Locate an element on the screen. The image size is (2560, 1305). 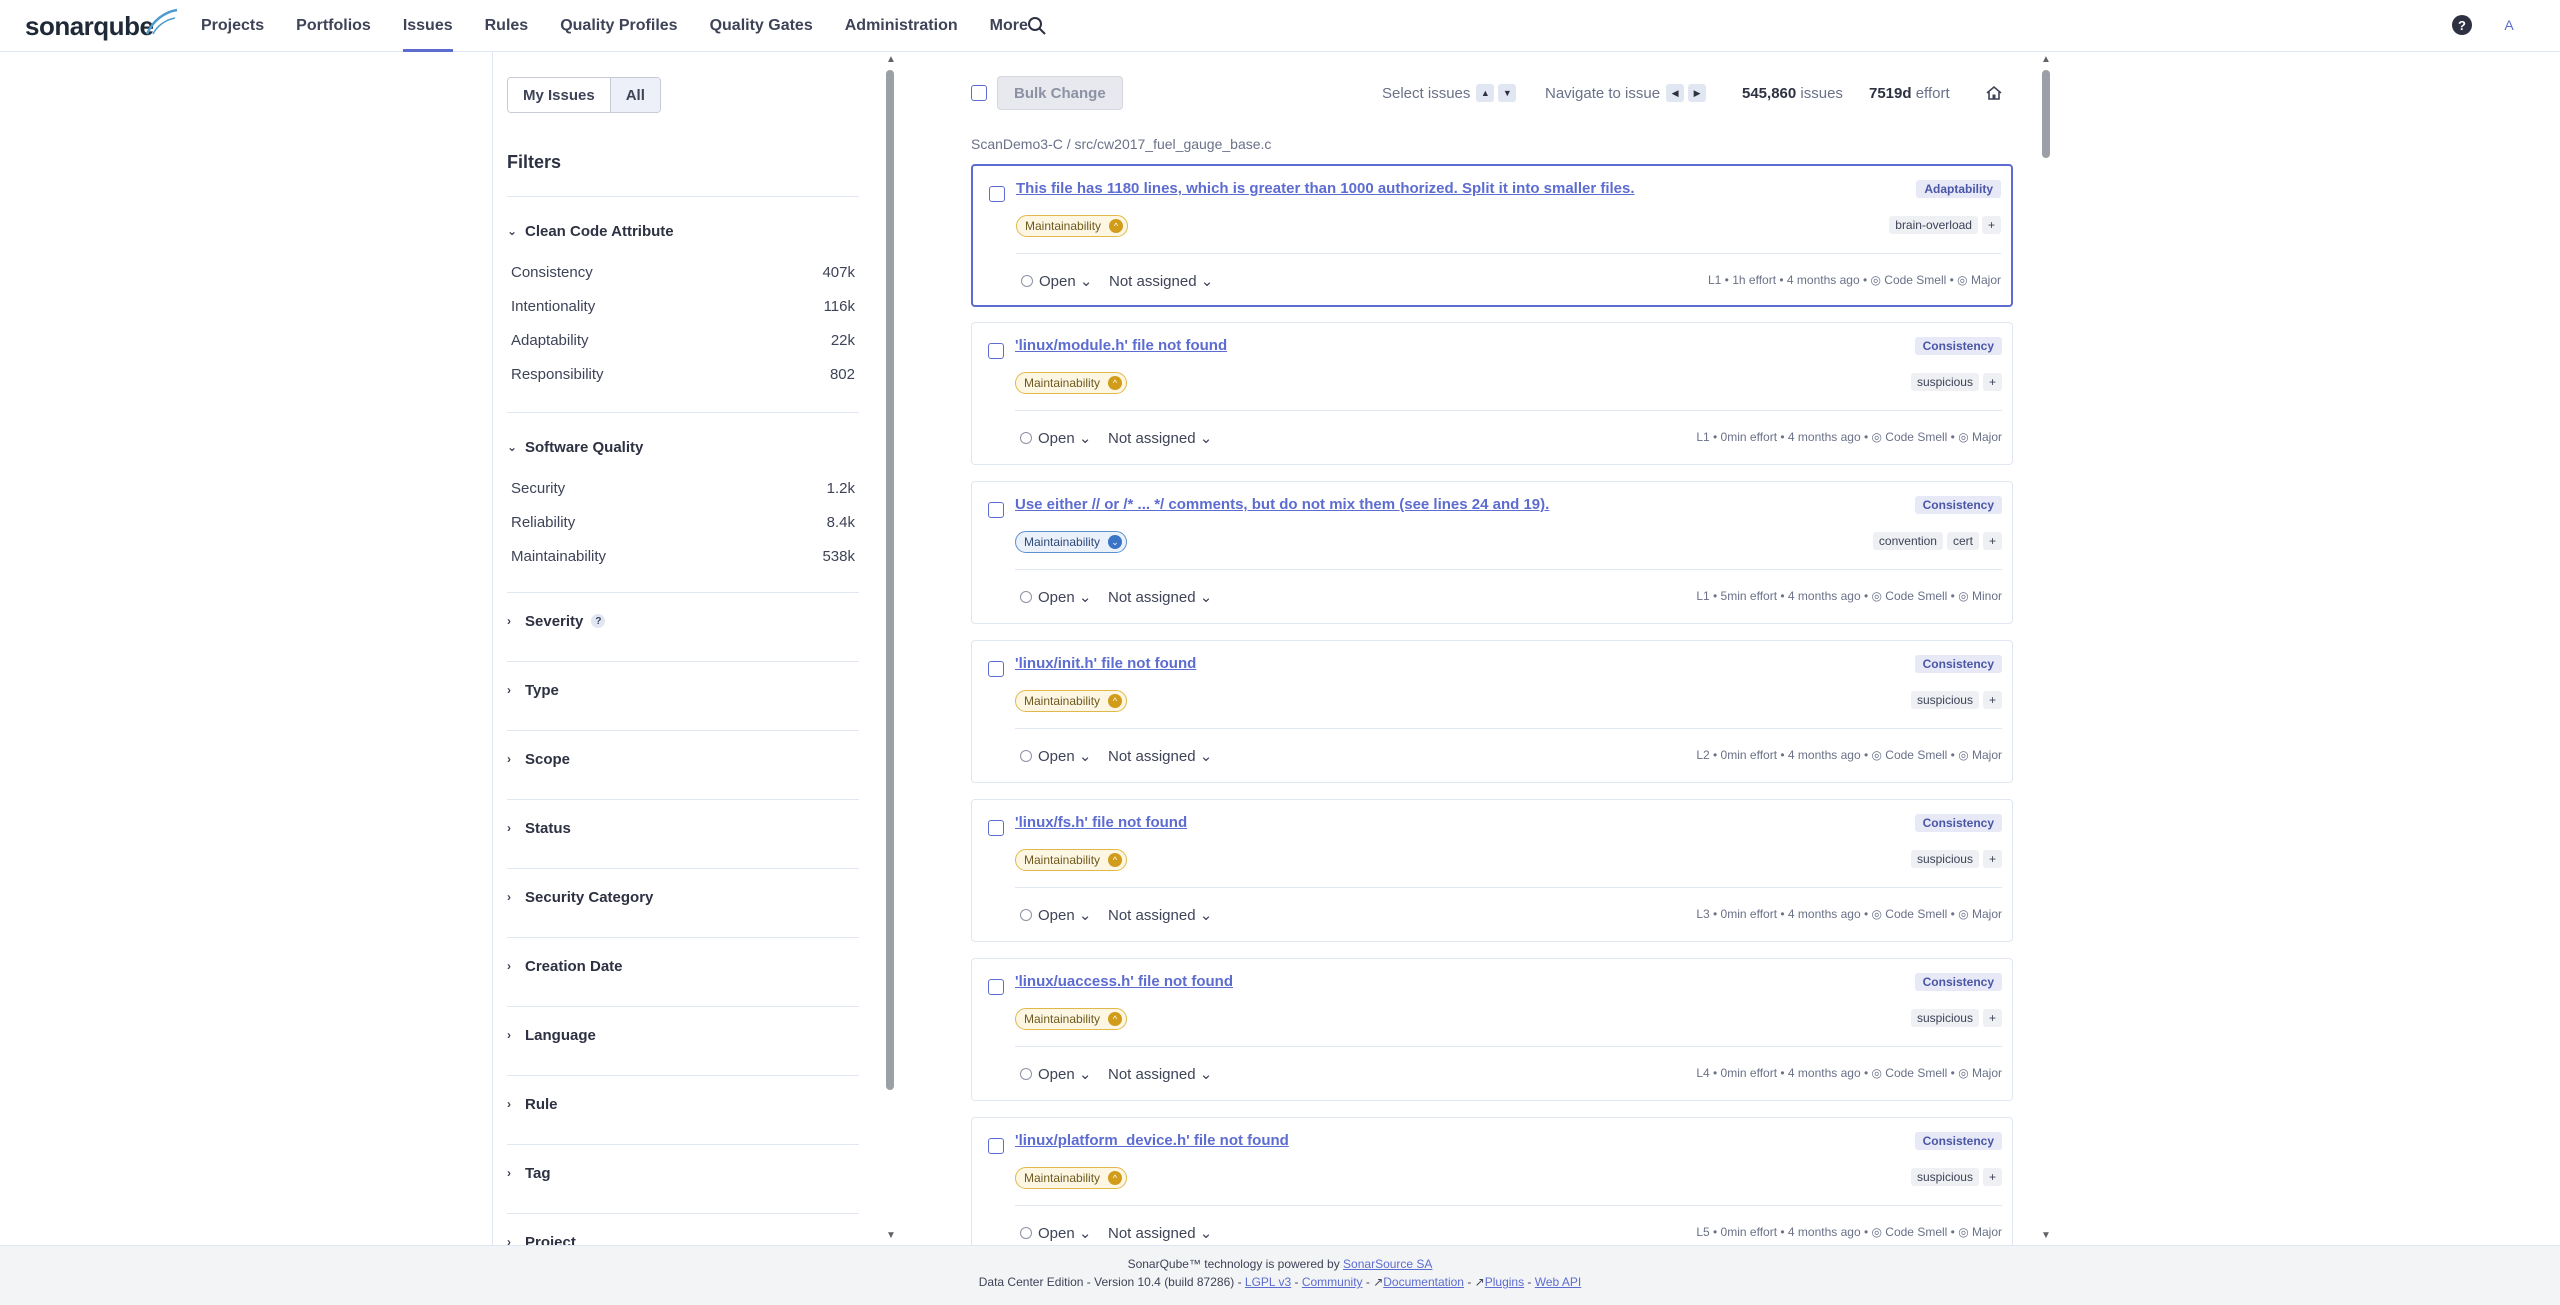
tag: brain-overload is located at coordinates (1933, 225).